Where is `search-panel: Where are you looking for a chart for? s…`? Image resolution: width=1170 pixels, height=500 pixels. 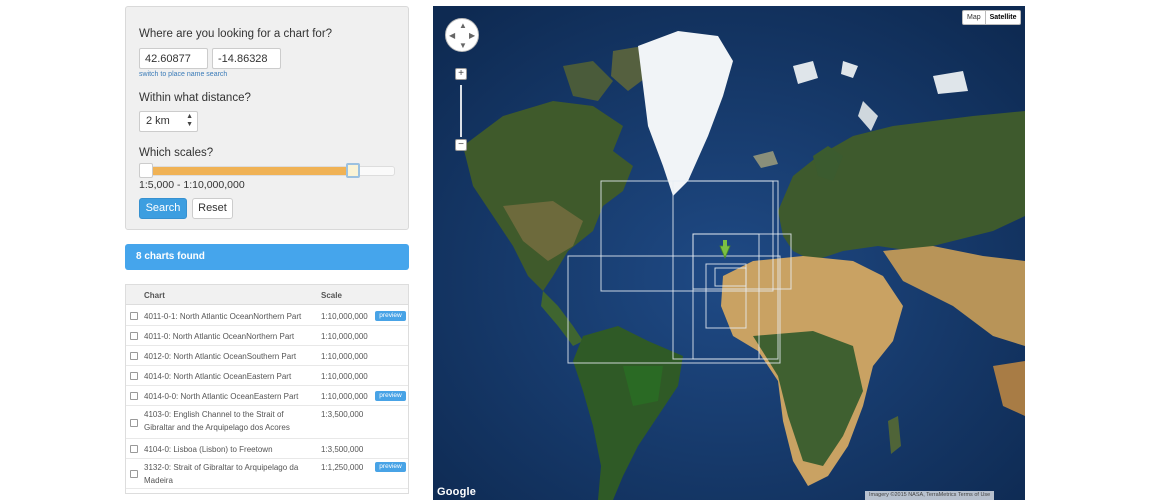 search-panel: Where are you looking for a chart for? s… is located at coordinates (267, 118).